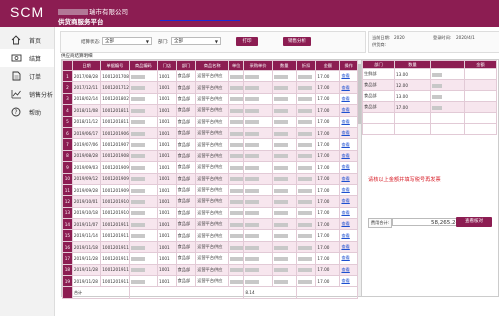 This screenshot has width=499, height=316. What do you see at coordinates (297, 41) in the screenshot?
I see `sales-analysis-button: 销售分析` at bounding box center [297, 41].